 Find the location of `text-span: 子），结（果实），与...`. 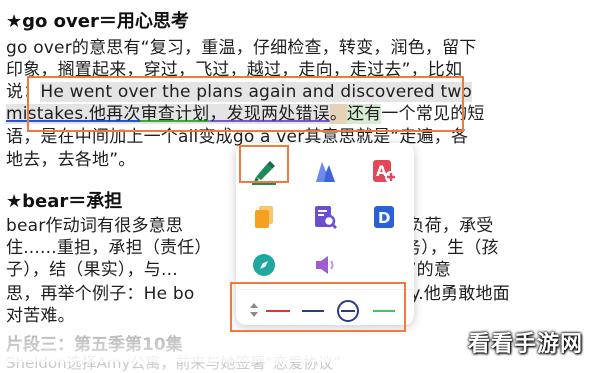

text-span: 子），结（果实），与... is located at coordinates (92, 270).